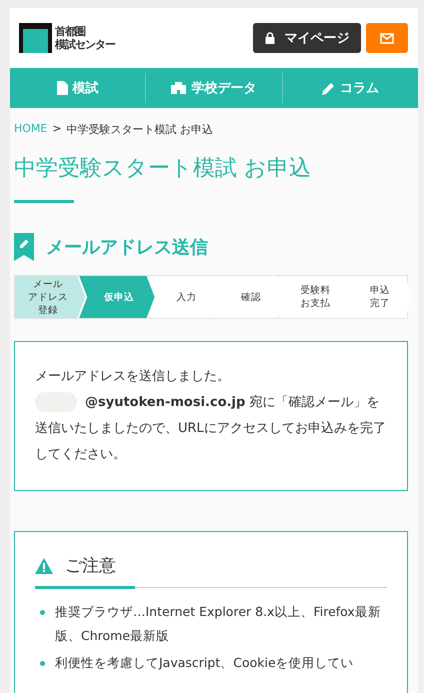 The width and height of the screenshot is (424, 693). I want to click on nav-link: コラム, so click(350, 88).